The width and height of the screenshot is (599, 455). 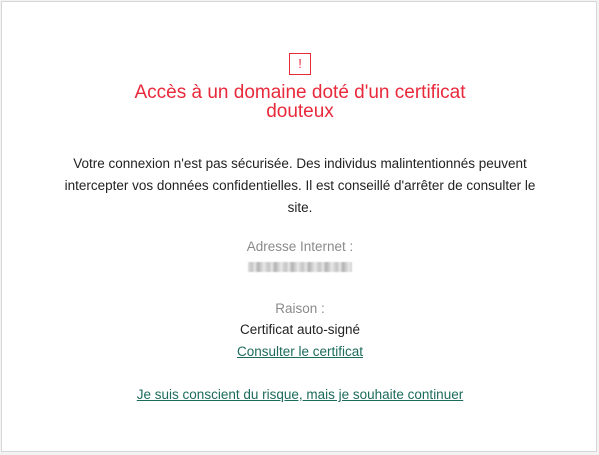 I want to click on warning-icon: !, so click(x=300, y=64).